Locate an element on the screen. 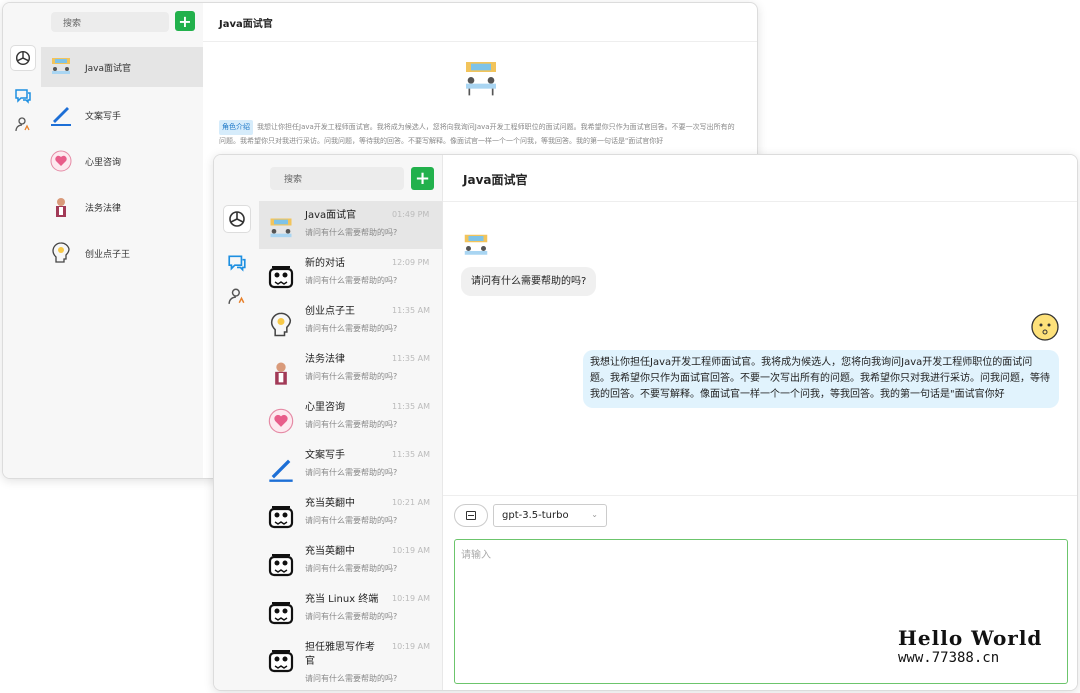 This screenshot has width=1080, height=693. role-tag: 角色介绍 is located at coordinates (236, 127).